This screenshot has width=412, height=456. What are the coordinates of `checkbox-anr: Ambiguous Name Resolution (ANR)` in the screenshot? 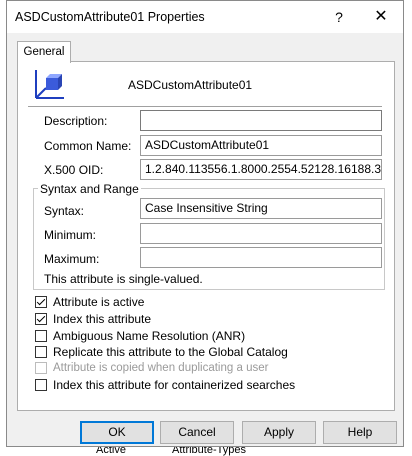 It's located at (140, 336).